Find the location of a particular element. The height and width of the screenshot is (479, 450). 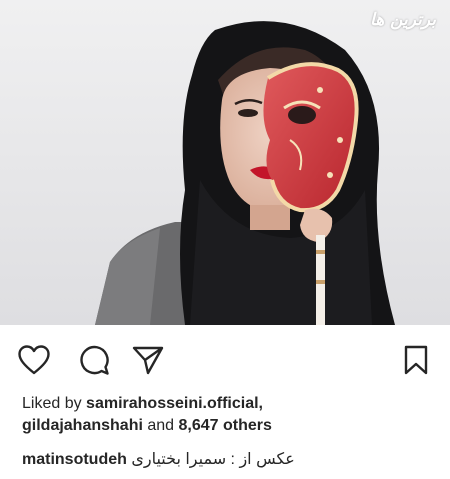

post-caption: matinsotudeh عکس از : سمیرا بختیاری is located at coordinates (232, 460).